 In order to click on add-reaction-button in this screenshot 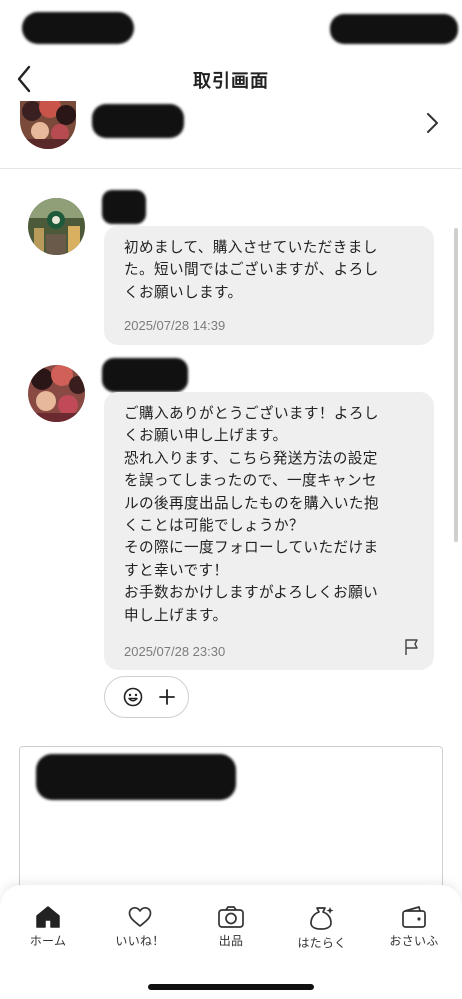, I will do `click(146, 697)`.